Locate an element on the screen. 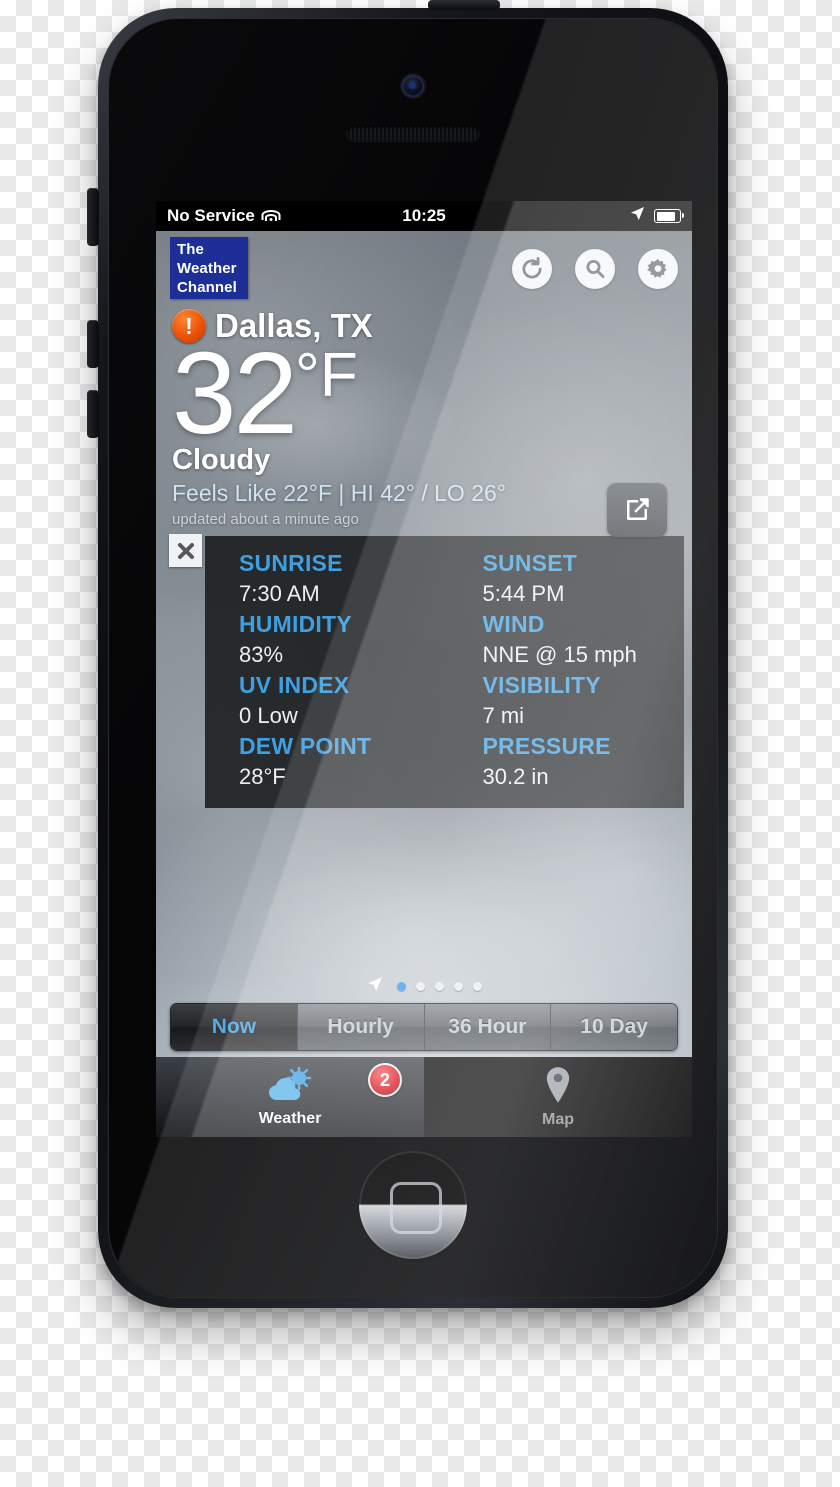 This screenshot has height=1487, width=840. status-bar: No Service 10:25 is located at coordinates (424, 216).